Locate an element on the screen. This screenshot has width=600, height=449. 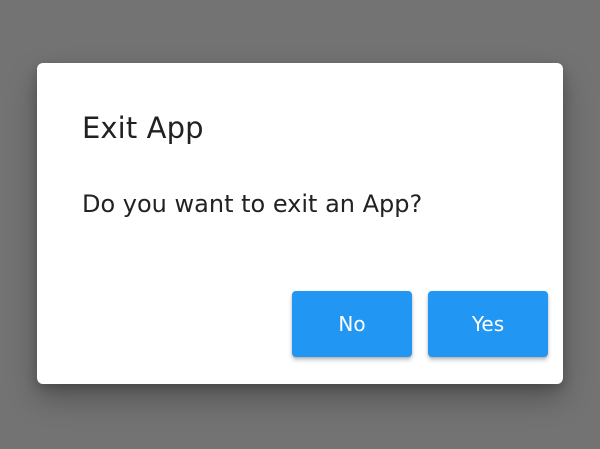
dialog-title: Exit App is located at coordinates (143, 128).